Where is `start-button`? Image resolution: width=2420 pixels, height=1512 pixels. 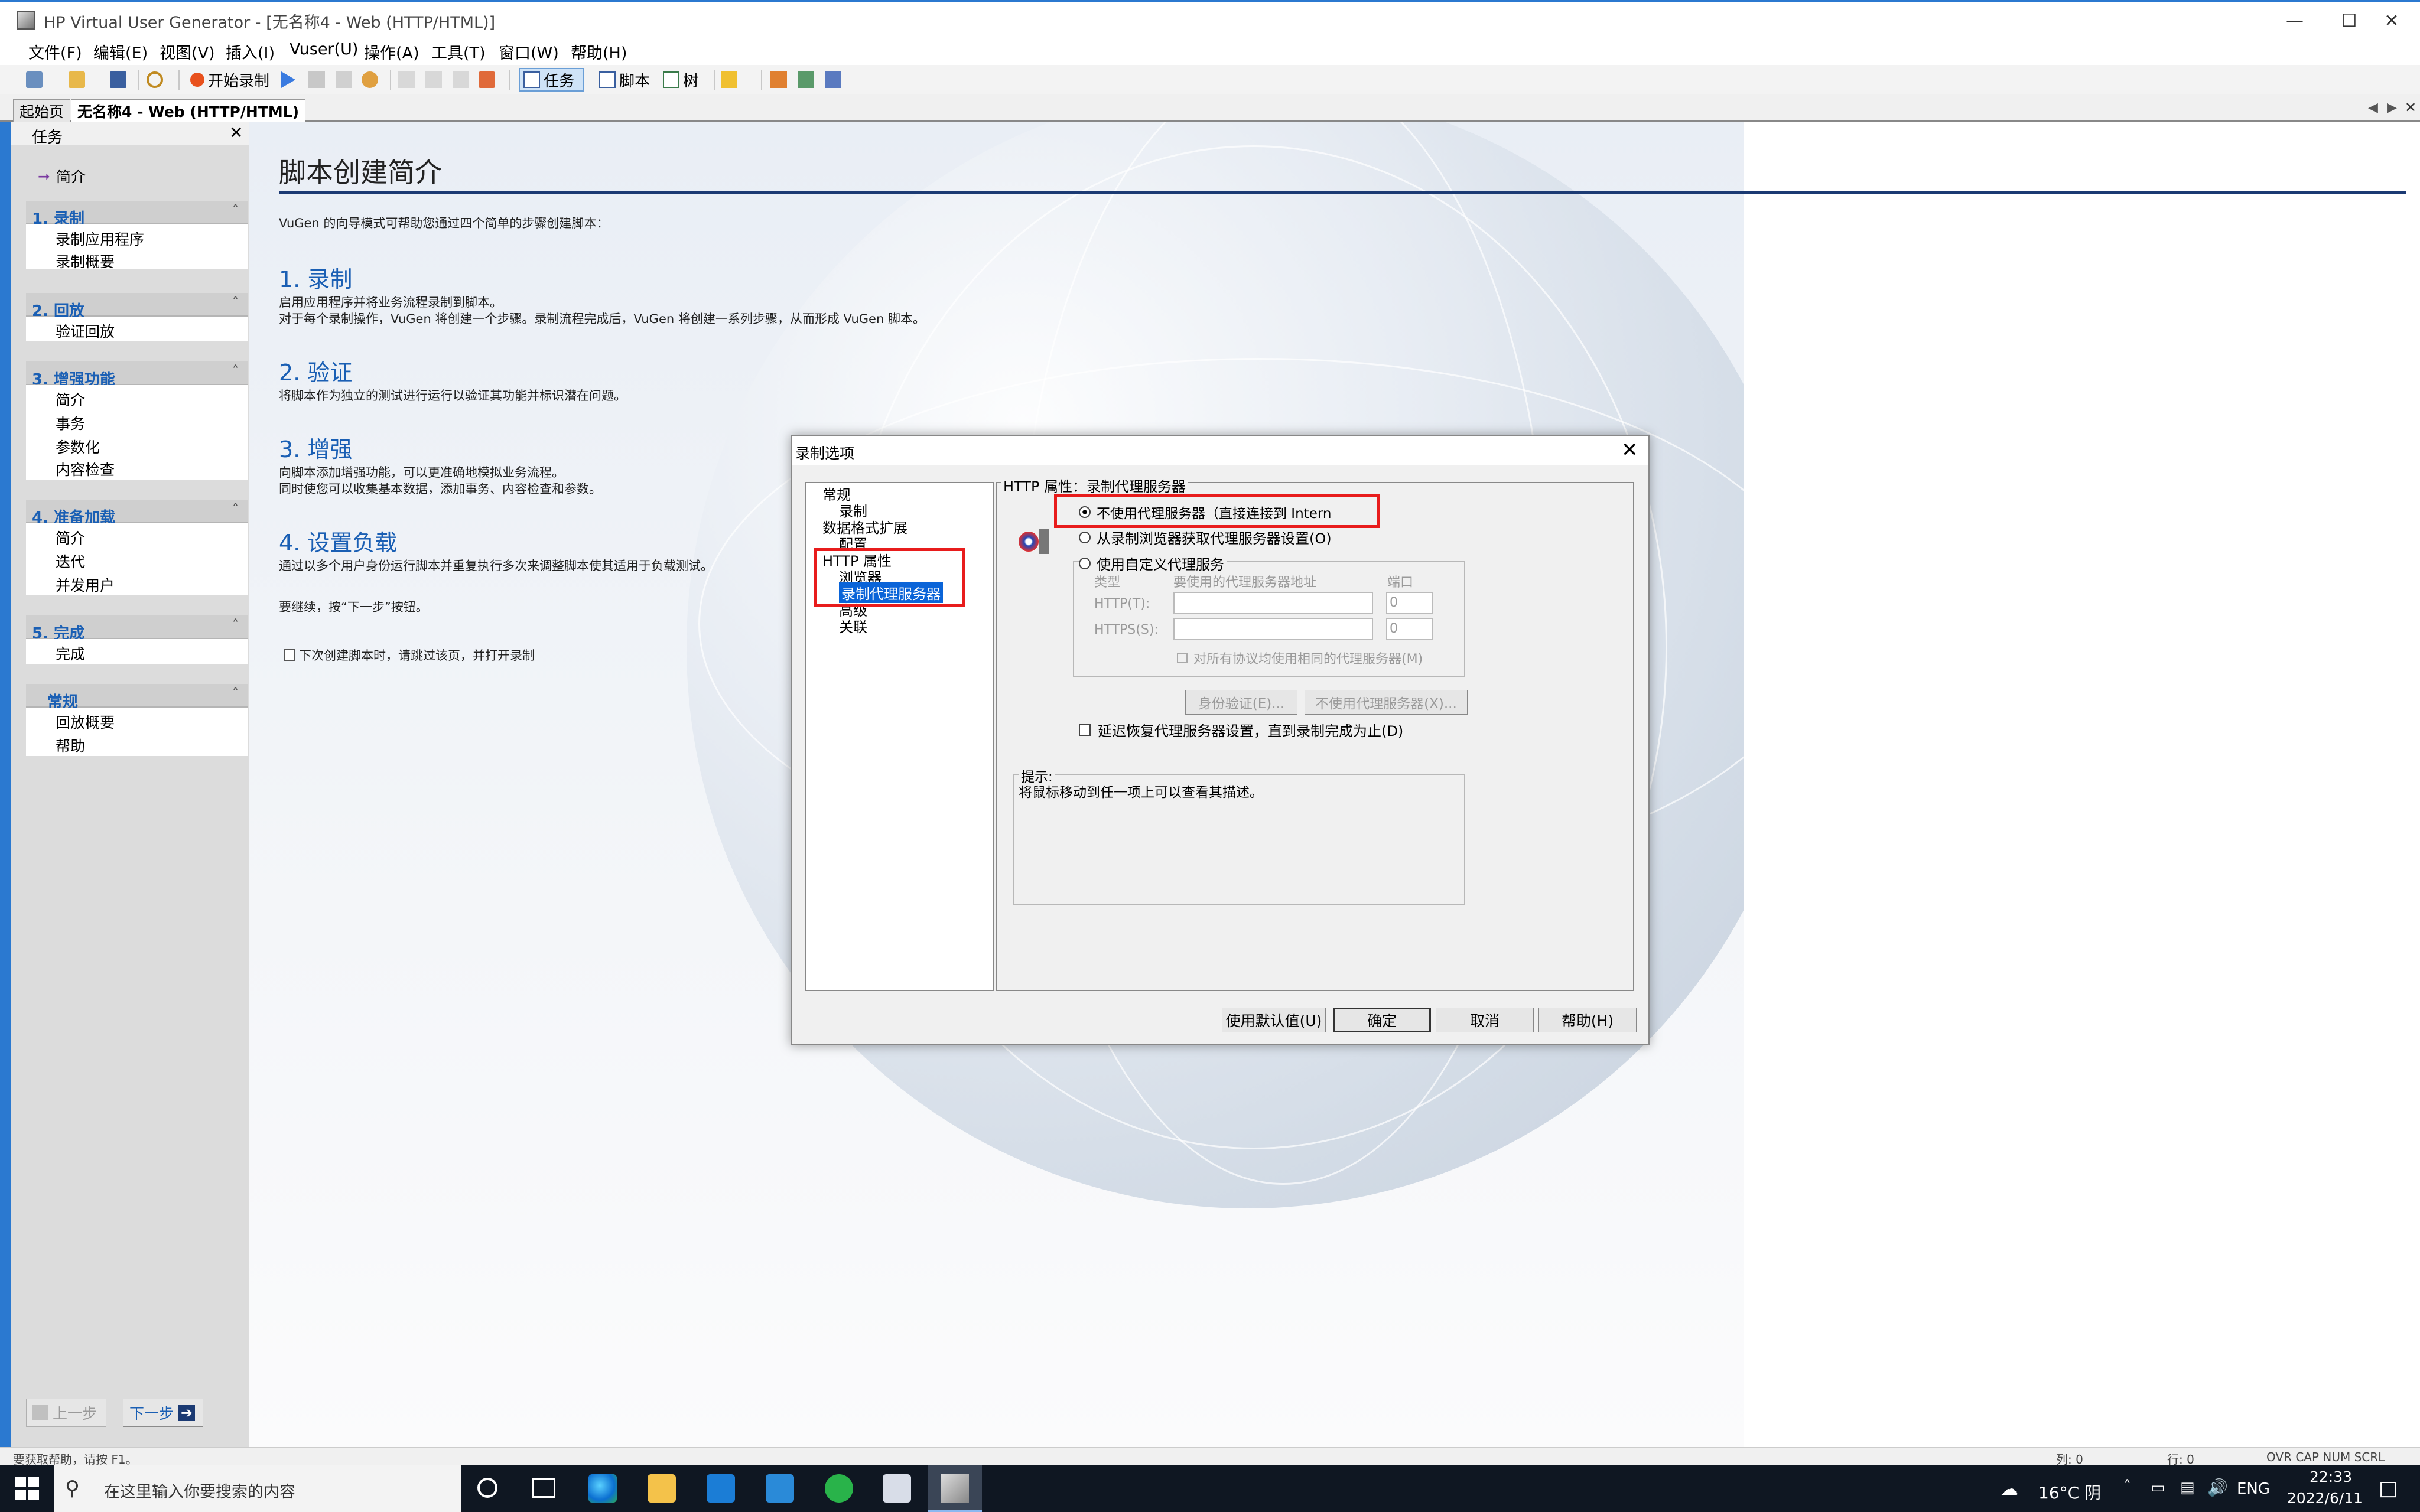 start-button is located at coordinates (27, 1488).